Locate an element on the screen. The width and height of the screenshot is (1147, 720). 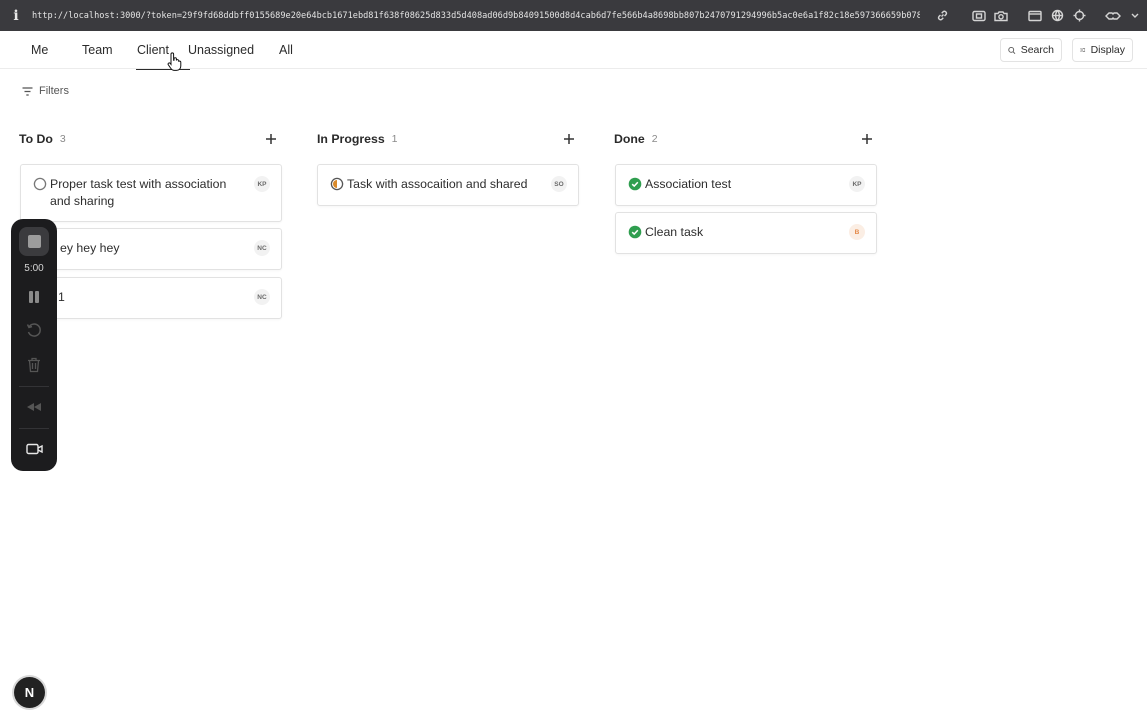
display-label: Display is located at coordinates (1107, 50).